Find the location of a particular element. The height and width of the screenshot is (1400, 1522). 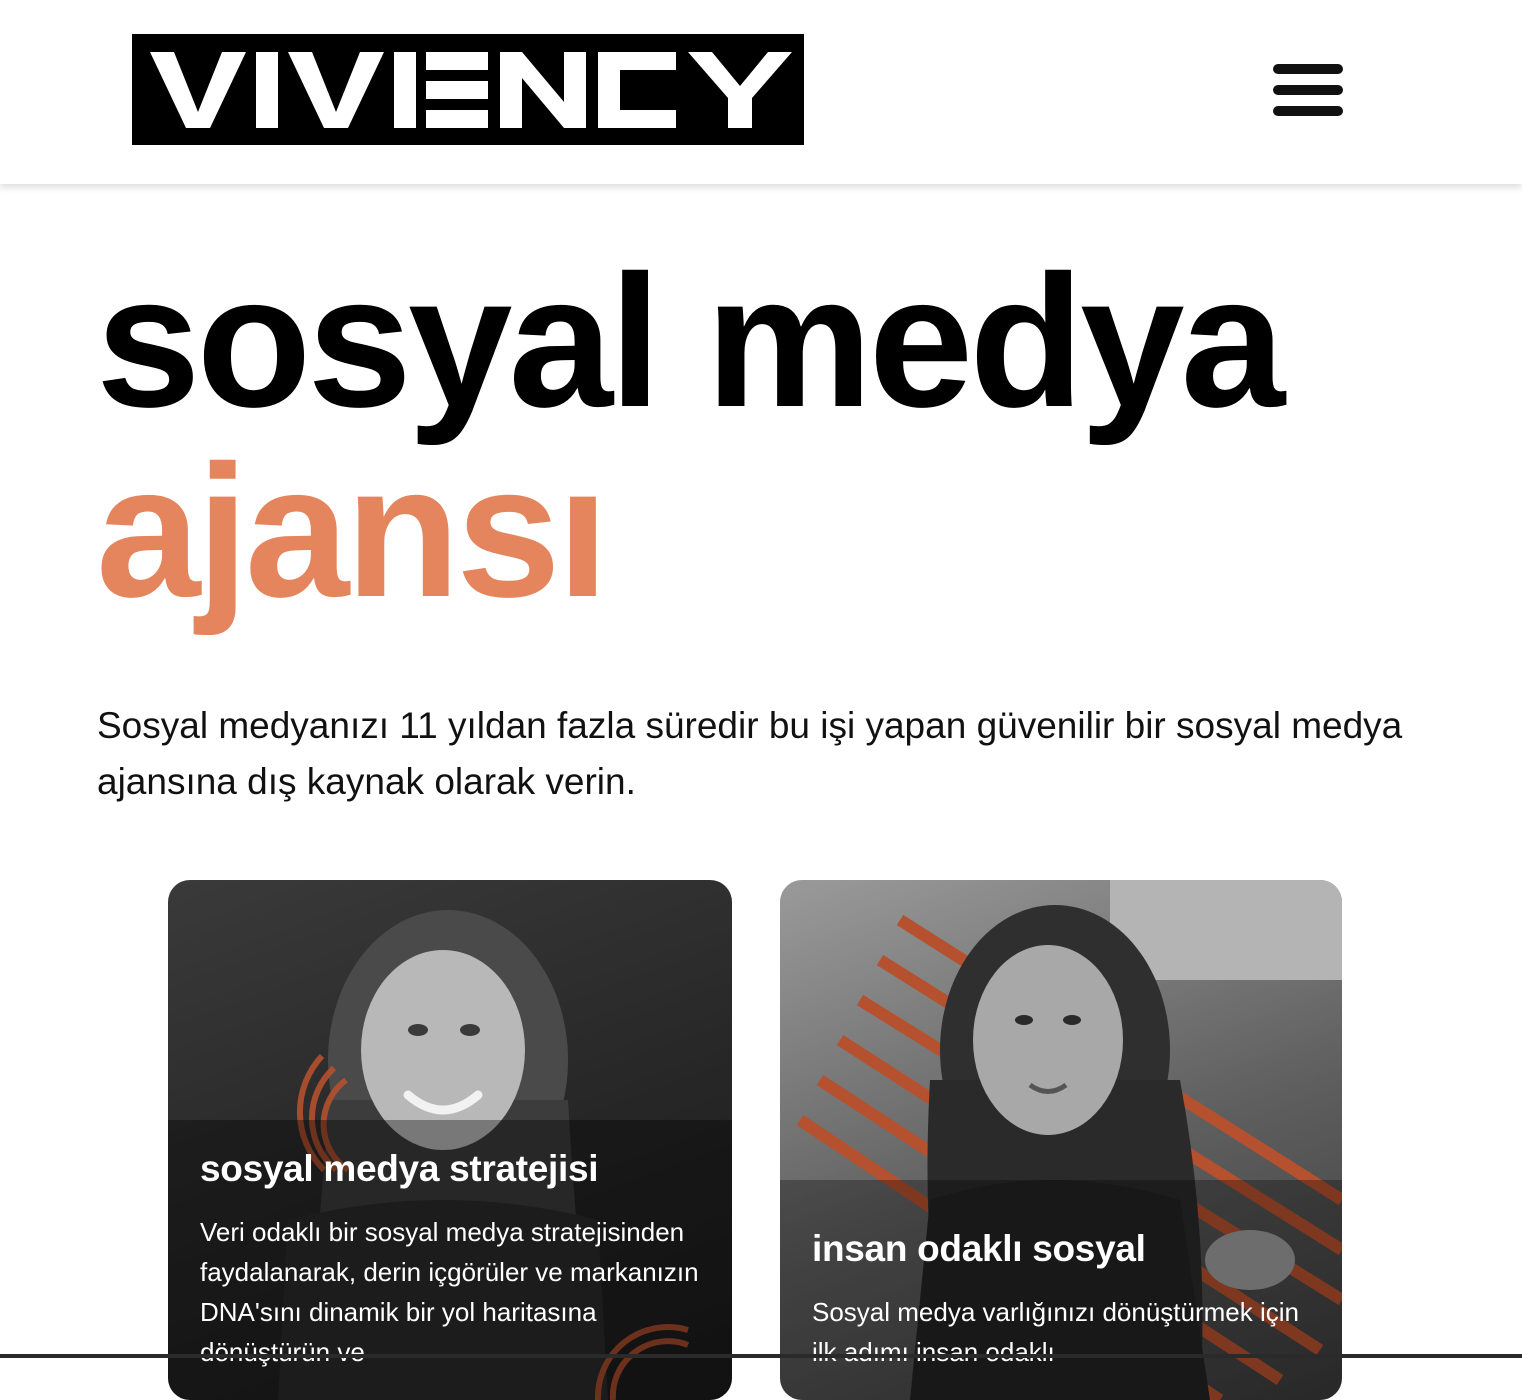

hero-title-line-1: sosyal medya is located at coordinates (690, 341).